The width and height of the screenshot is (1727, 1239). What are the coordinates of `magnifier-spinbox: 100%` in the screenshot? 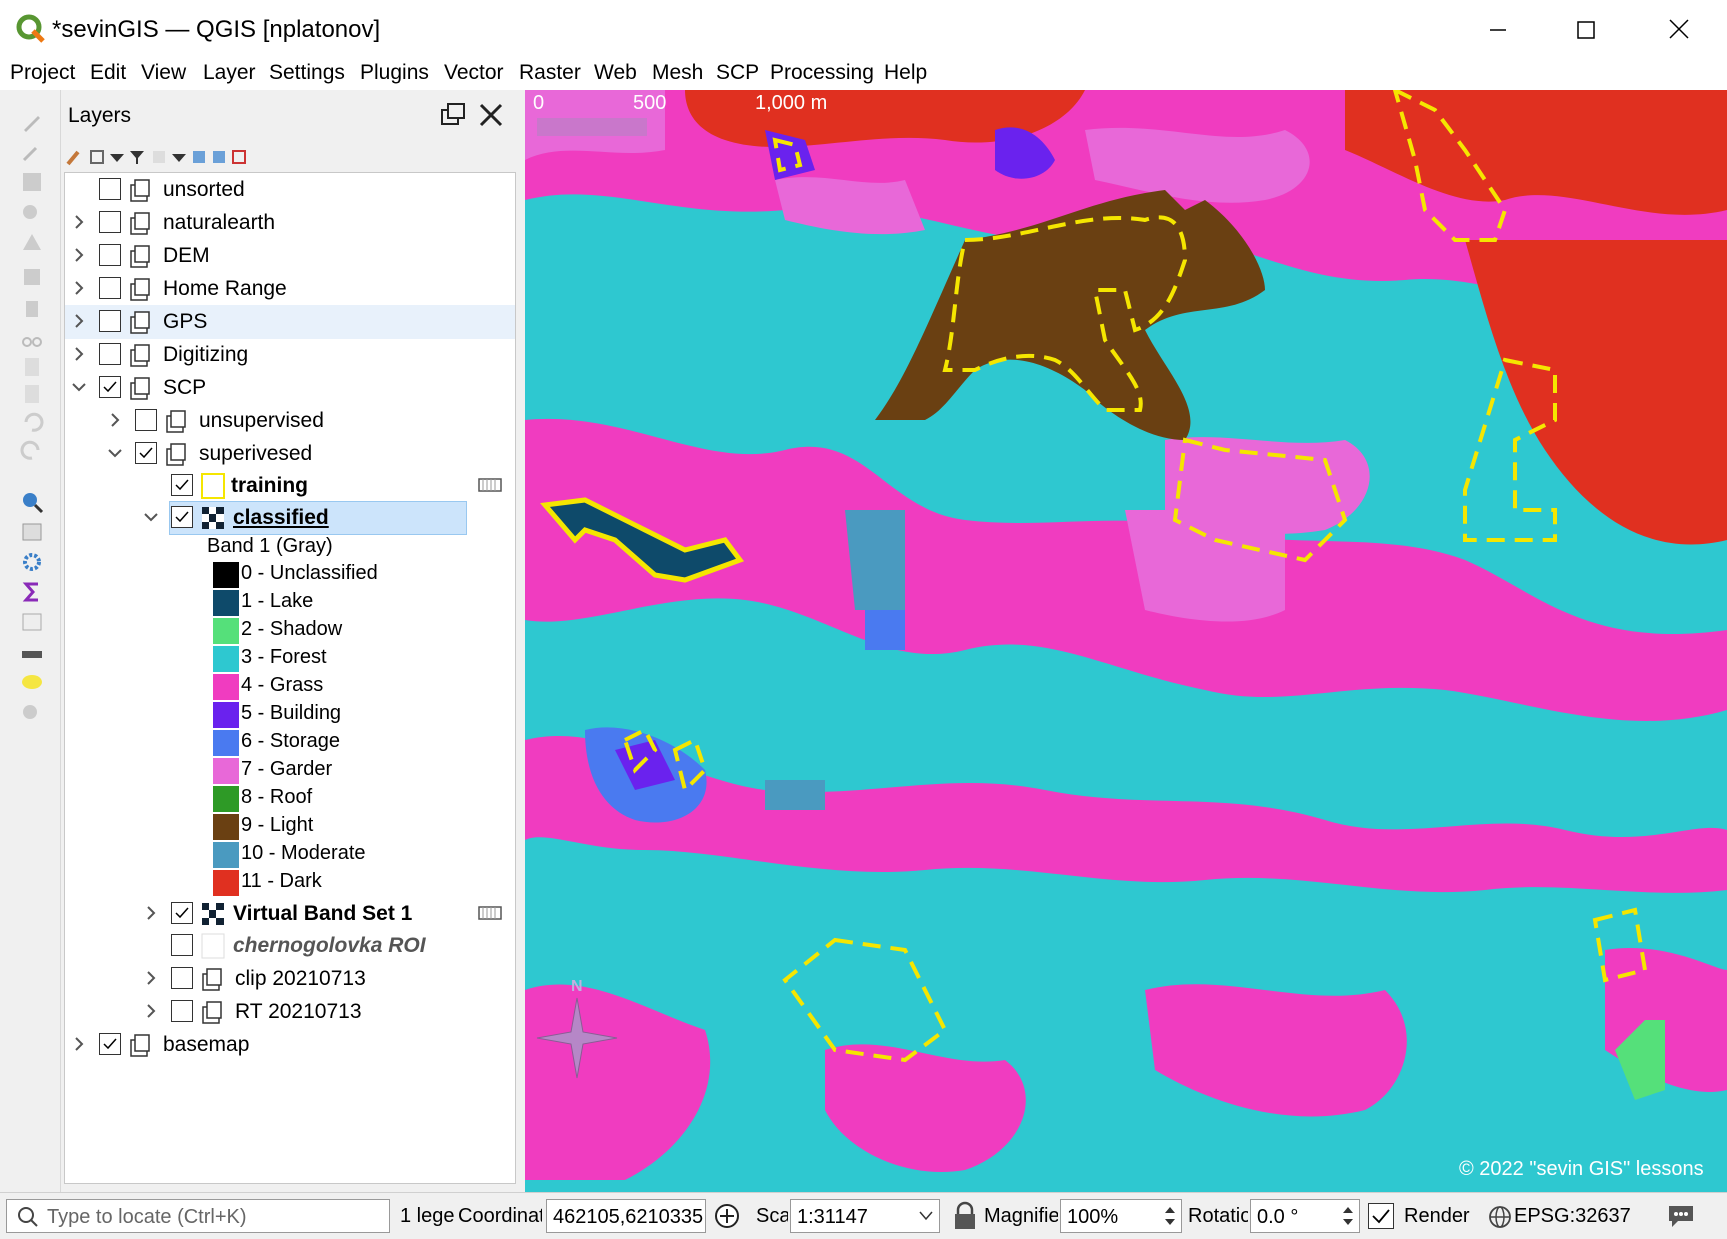 It's located at (1121, 1216).